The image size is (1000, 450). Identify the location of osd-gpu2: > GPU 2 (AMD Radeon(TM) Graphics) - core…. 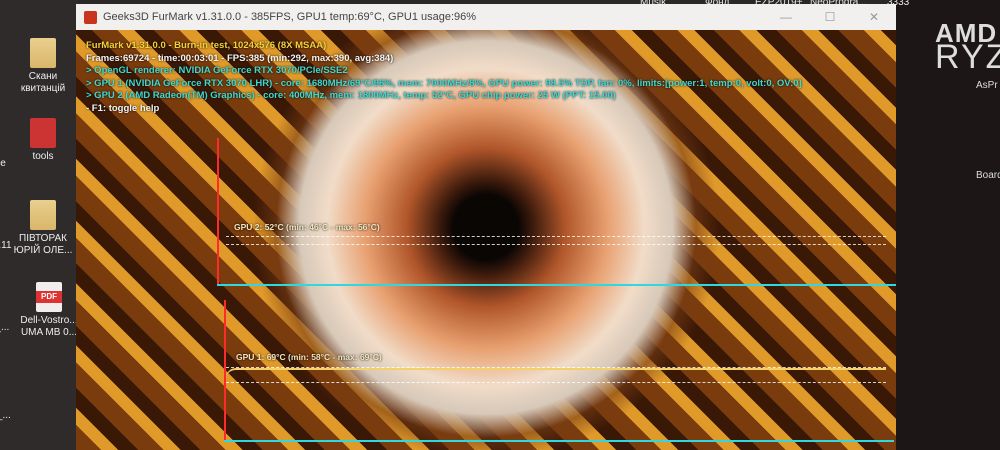
(351, 95).